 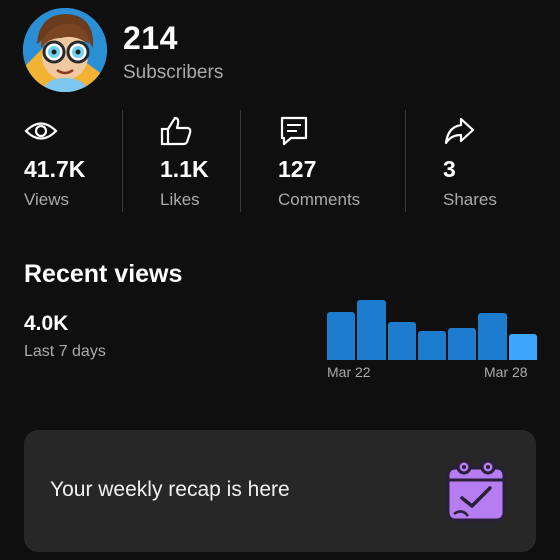 What do you see at coordinates (65, 351) in the screenshot?
I see `recent-views-period: Last 7 days` at bounding box center [65, 351].